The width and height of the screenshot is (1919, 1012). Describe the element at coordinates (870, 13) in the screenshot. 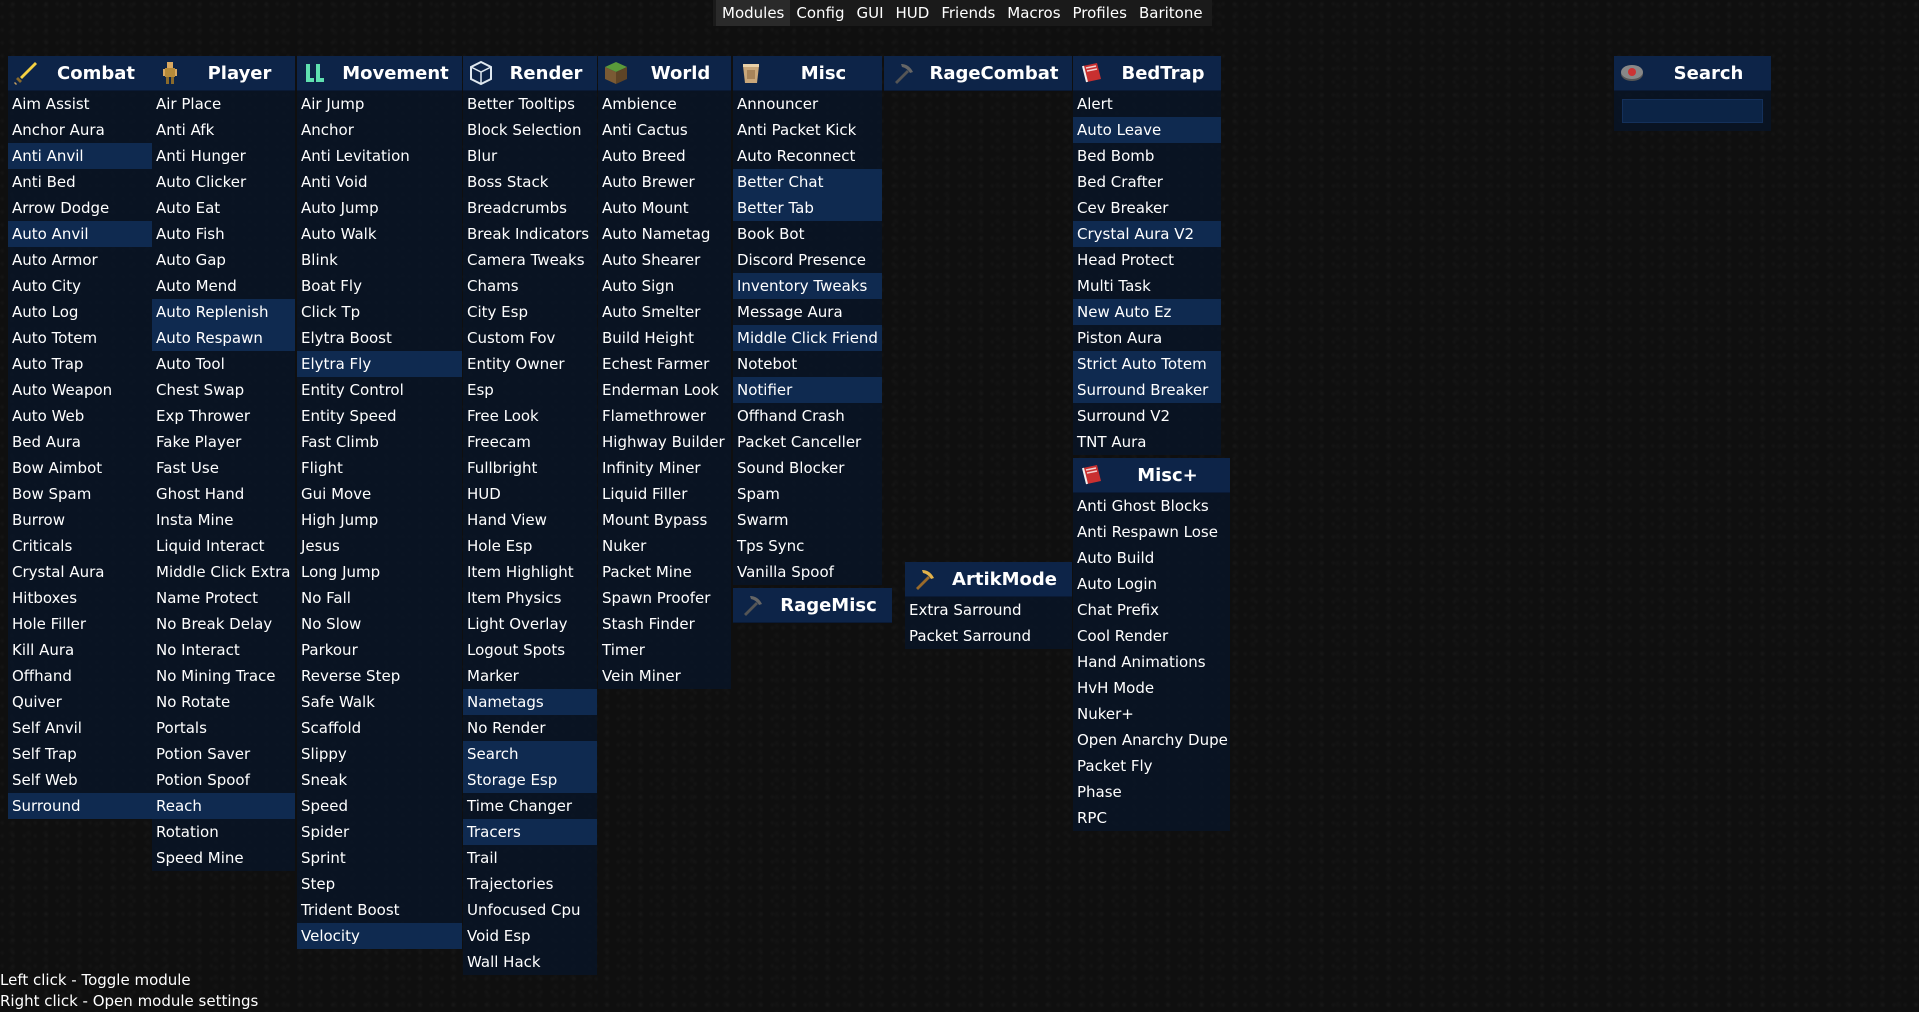

I see `tab-gui: GUI` at that location.